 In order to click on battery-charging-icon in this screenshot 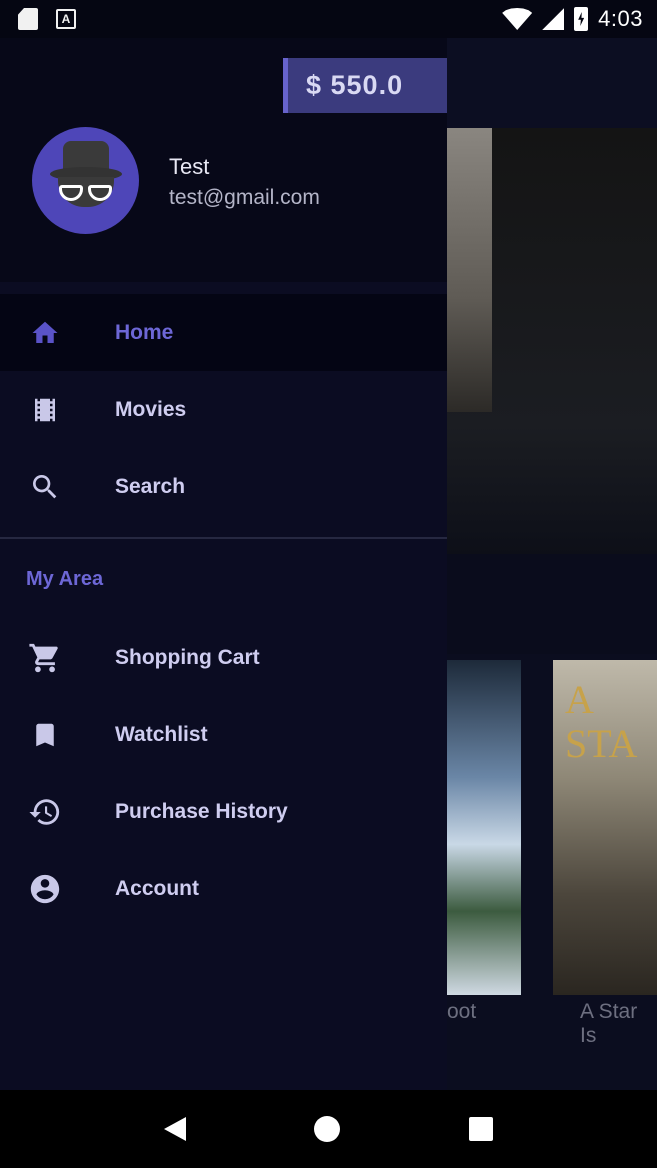, I will do `click(581, 19)`.